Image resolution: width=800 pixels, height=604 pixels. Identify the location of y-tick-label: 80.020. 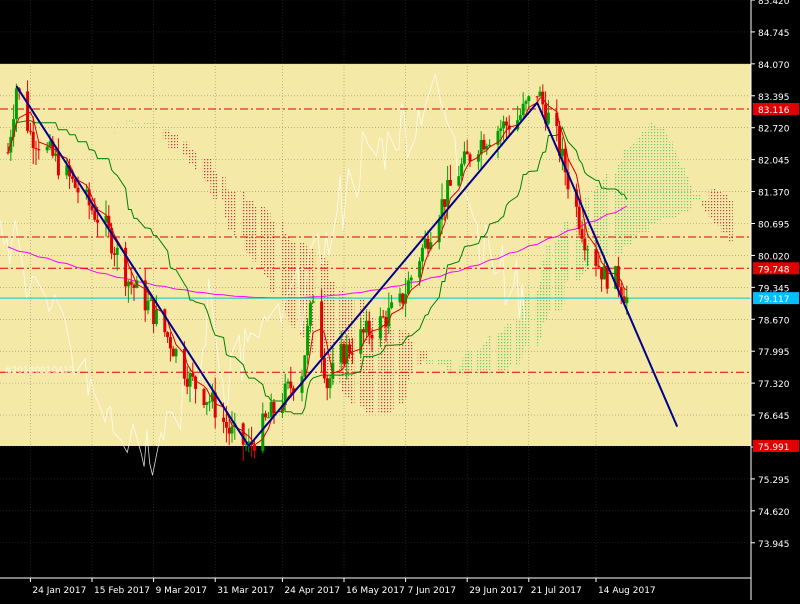
(774, 257).